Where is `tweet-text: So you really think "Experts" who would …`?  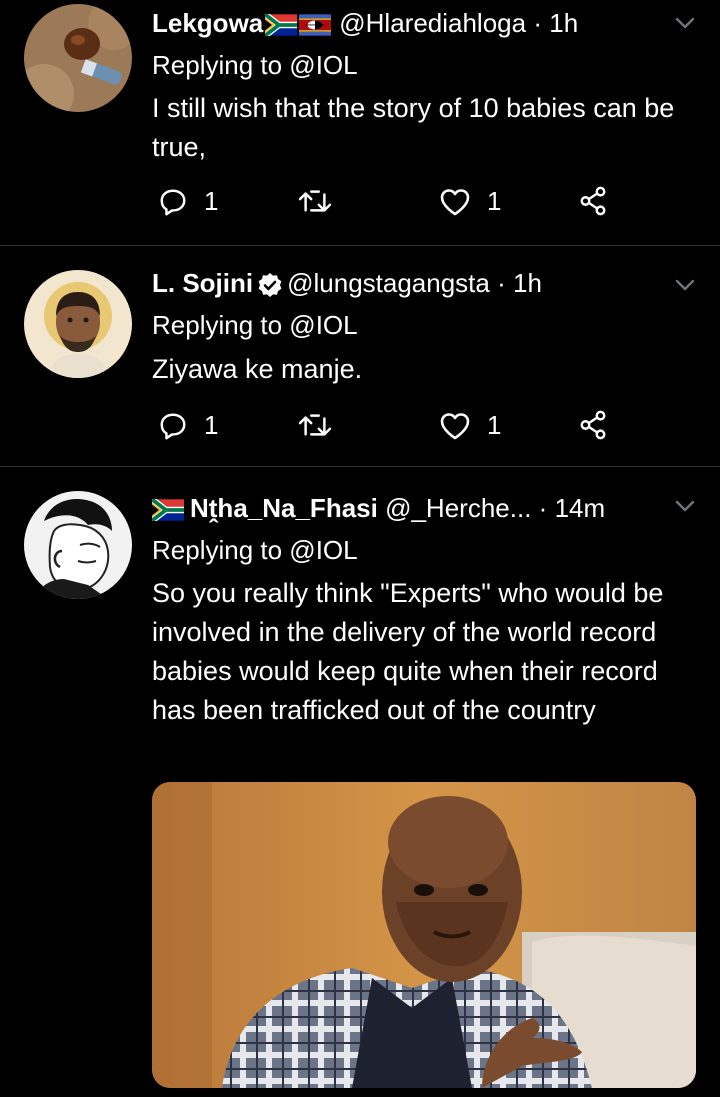
tweet-text: So you really think "Experts" who would … is located at coordinates (408, 651).